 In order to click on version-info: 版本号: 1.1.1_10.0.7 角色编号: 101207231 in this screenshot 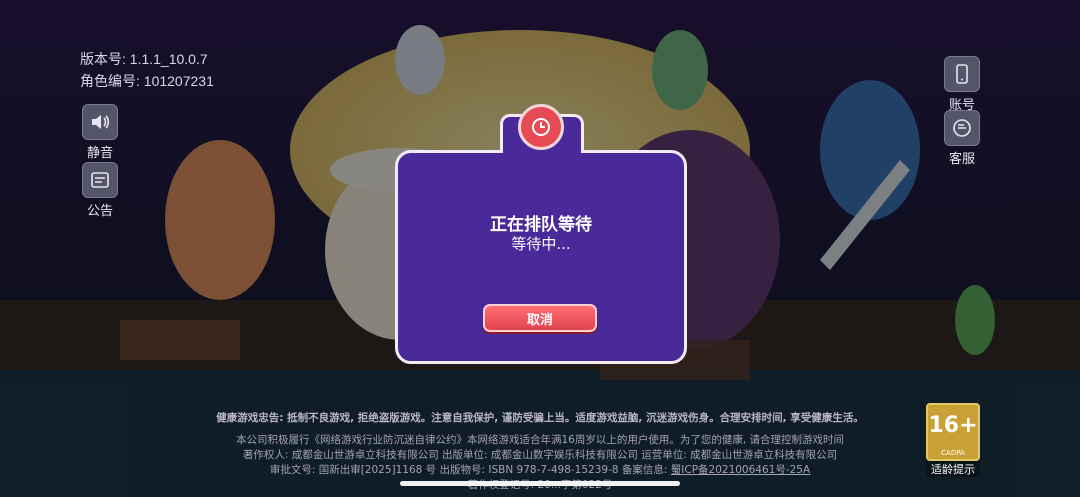, I will do `click(147, 70)`.